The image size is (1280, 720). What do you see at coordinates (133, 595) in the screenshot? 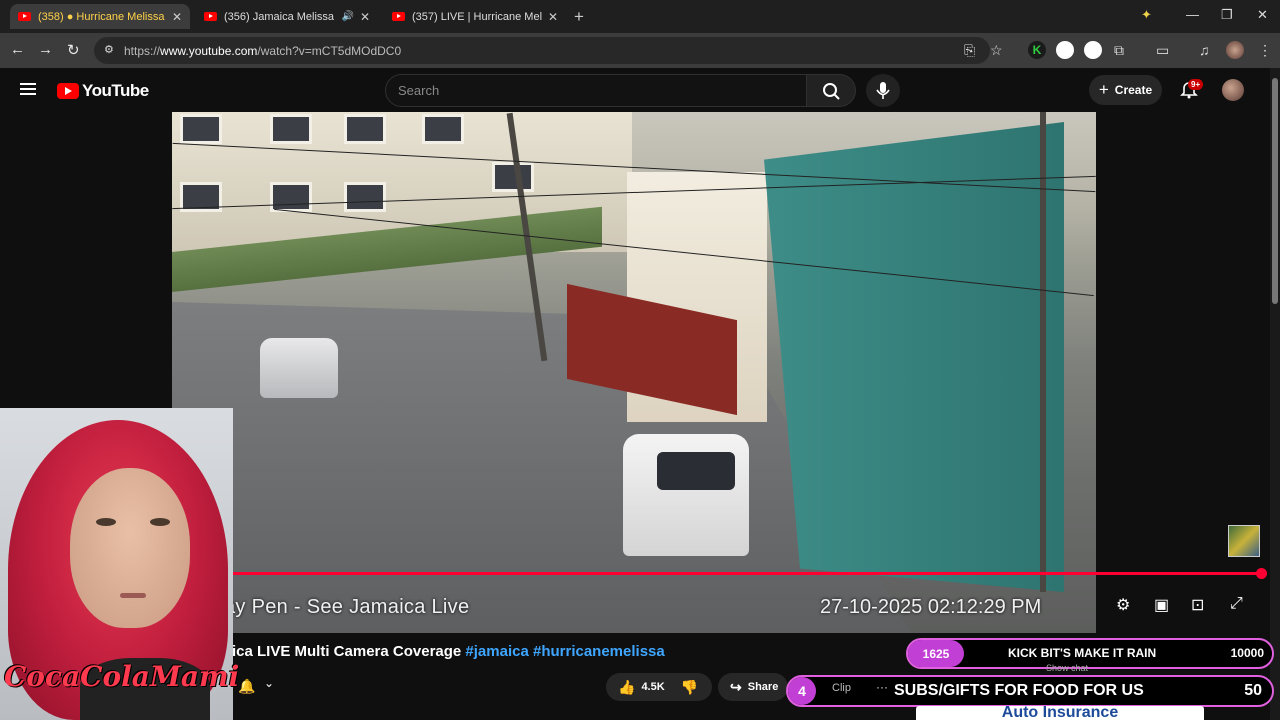
I see `streamer-mouth` at bounding box center [133, 595].